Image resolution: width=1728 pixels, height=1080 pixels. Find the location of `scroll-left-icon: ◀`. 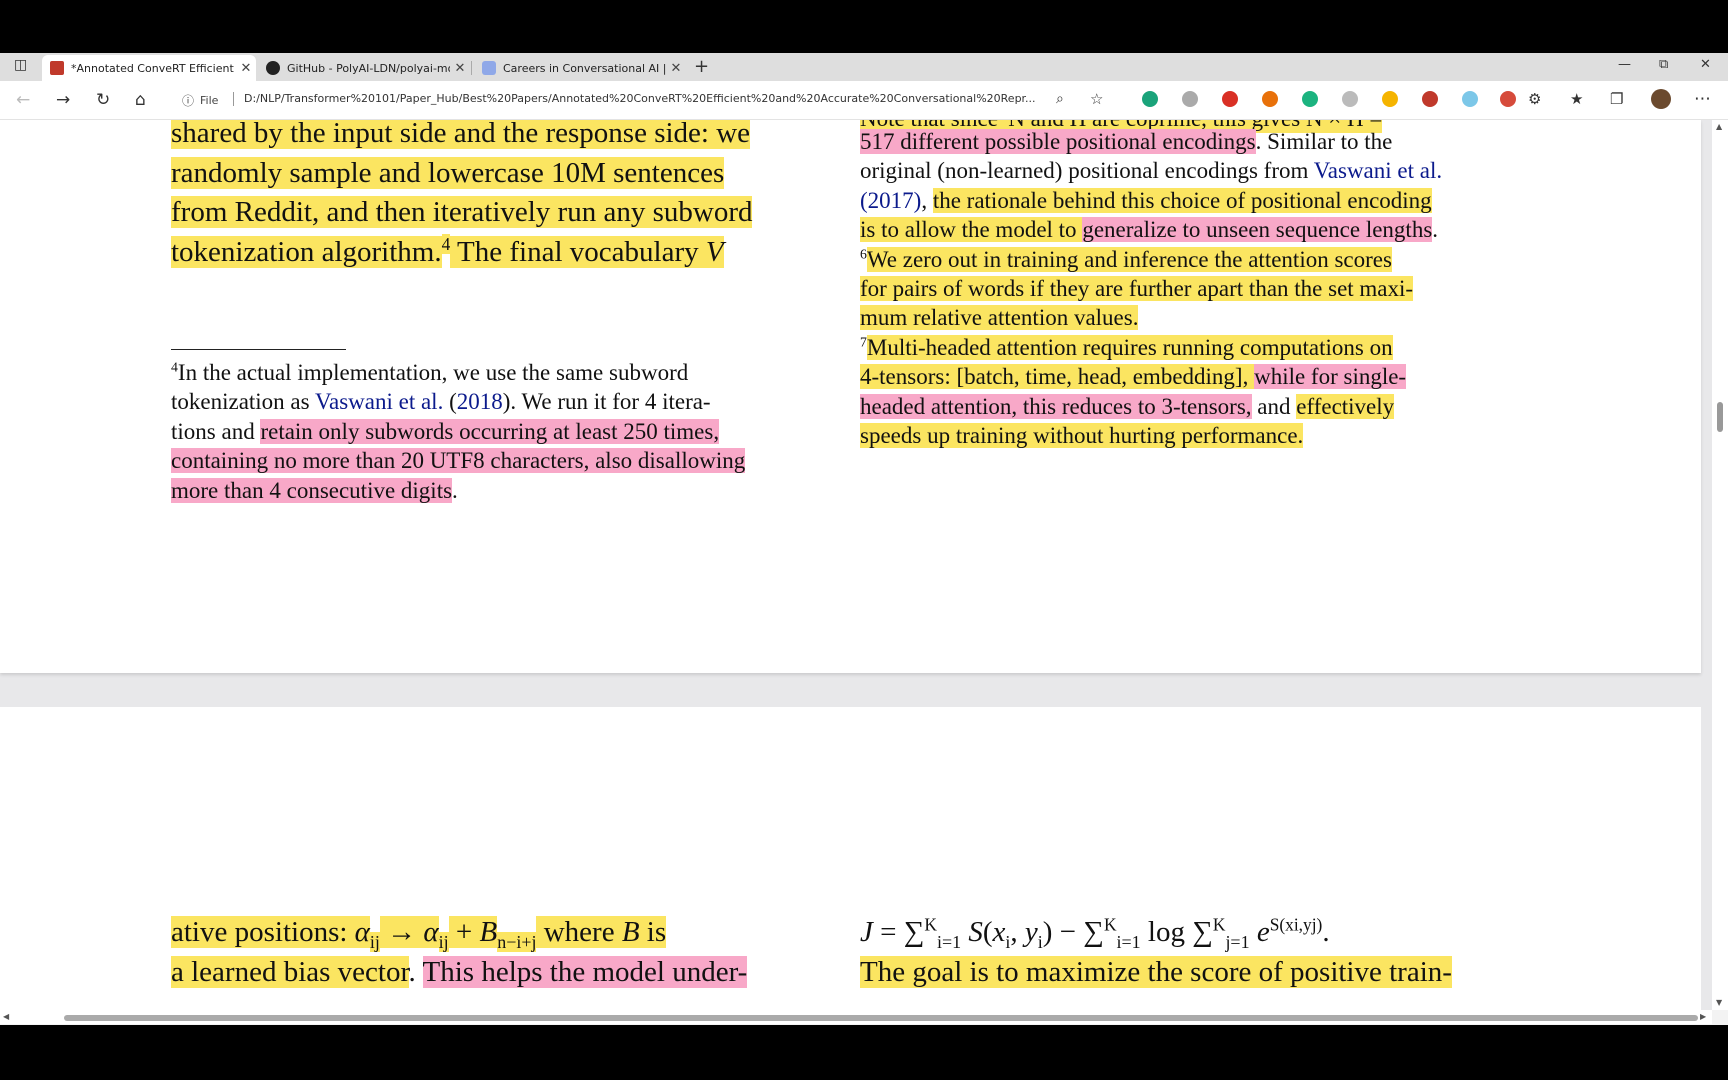

scroll-left-icon: ◀ is located at coordinates (6, 1016).